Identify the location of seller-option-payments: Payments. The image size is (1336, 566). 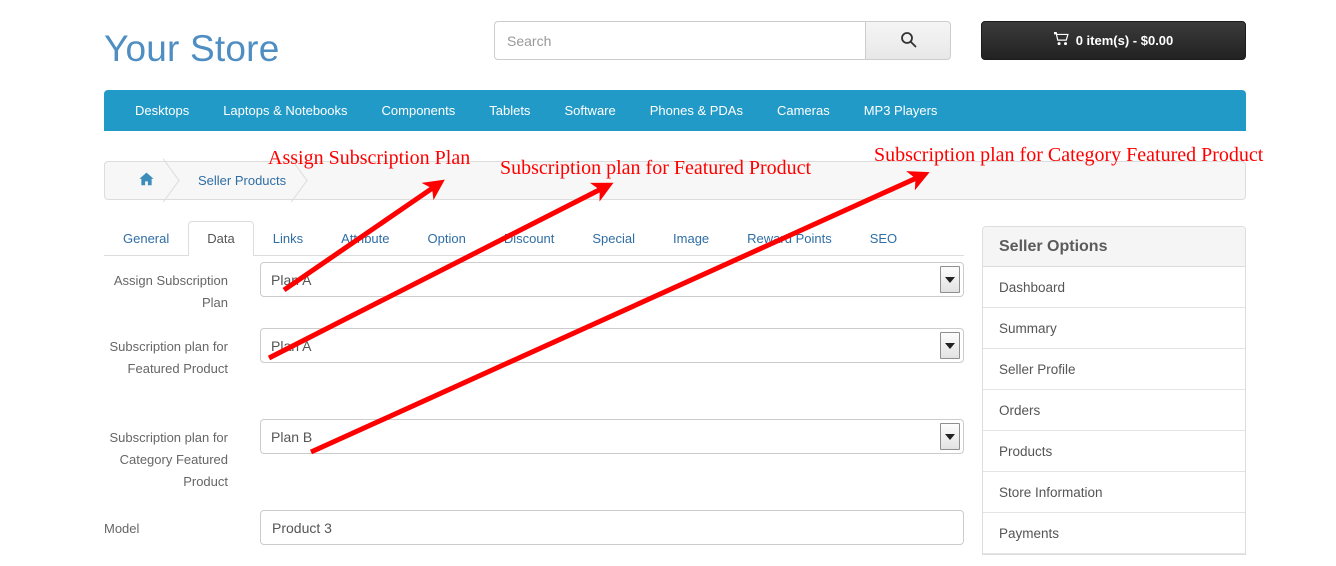
(1114, 533).